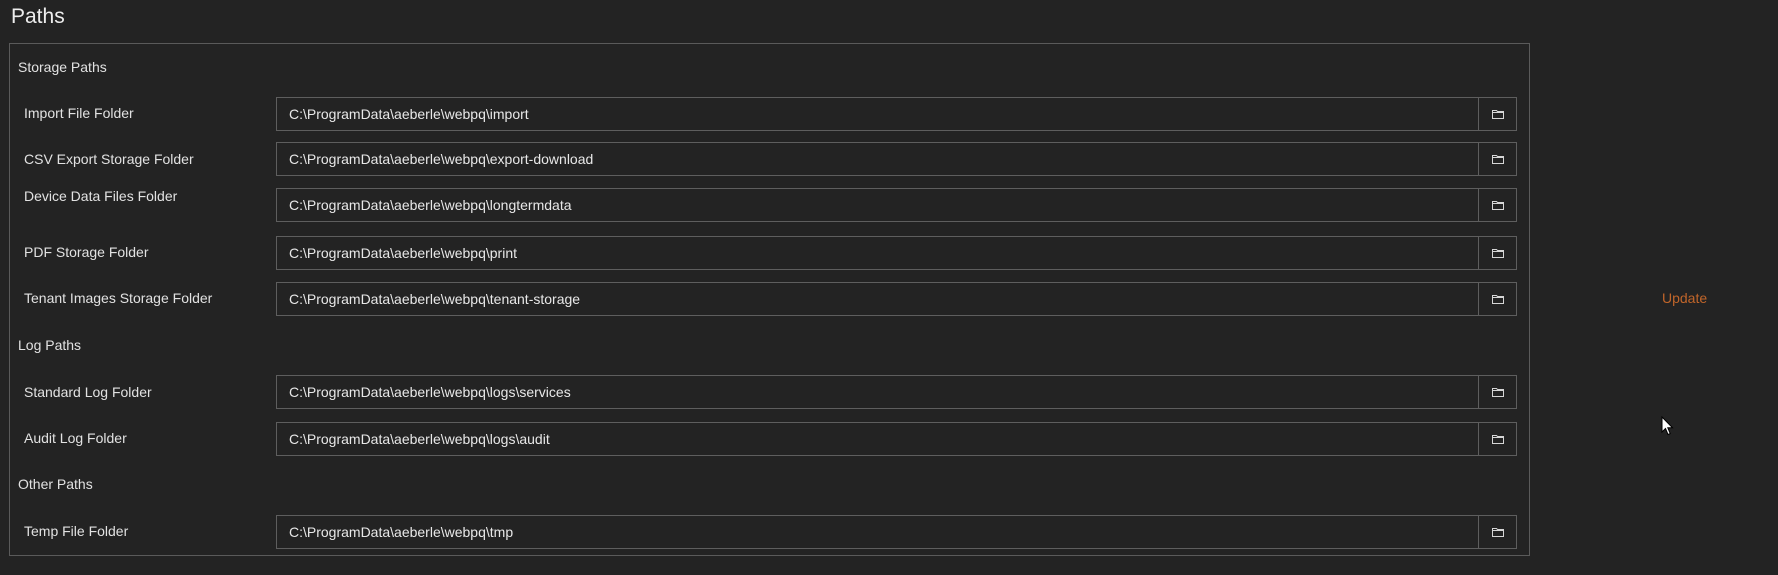 Image resolution: width=1778 pixels, height=575 pixels. I want to click on temp-file-folder-field: C:\ProgramData\aeberle\webpq\tmp, so click(896, 532).